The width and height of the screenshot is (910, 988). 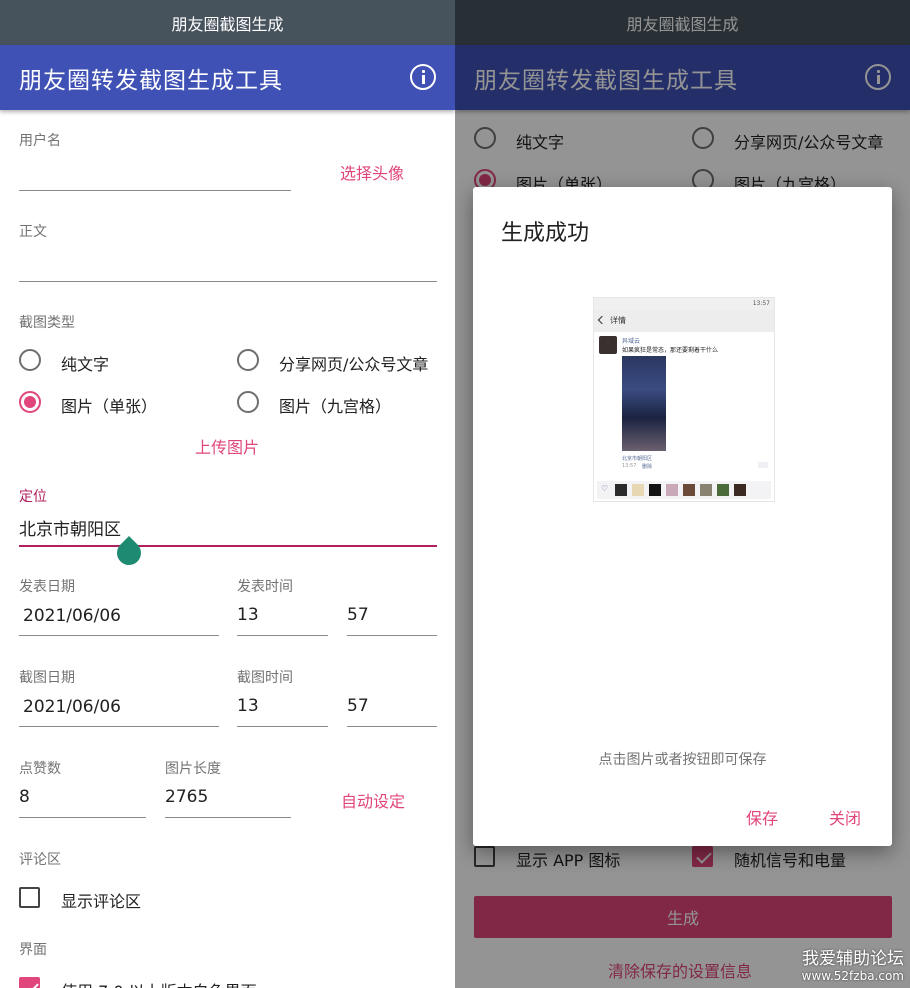 What do you see at coordinates (358, 706) in the screenshot?
I see `shot-minute-input: 57` at bounding box center [358, 706].